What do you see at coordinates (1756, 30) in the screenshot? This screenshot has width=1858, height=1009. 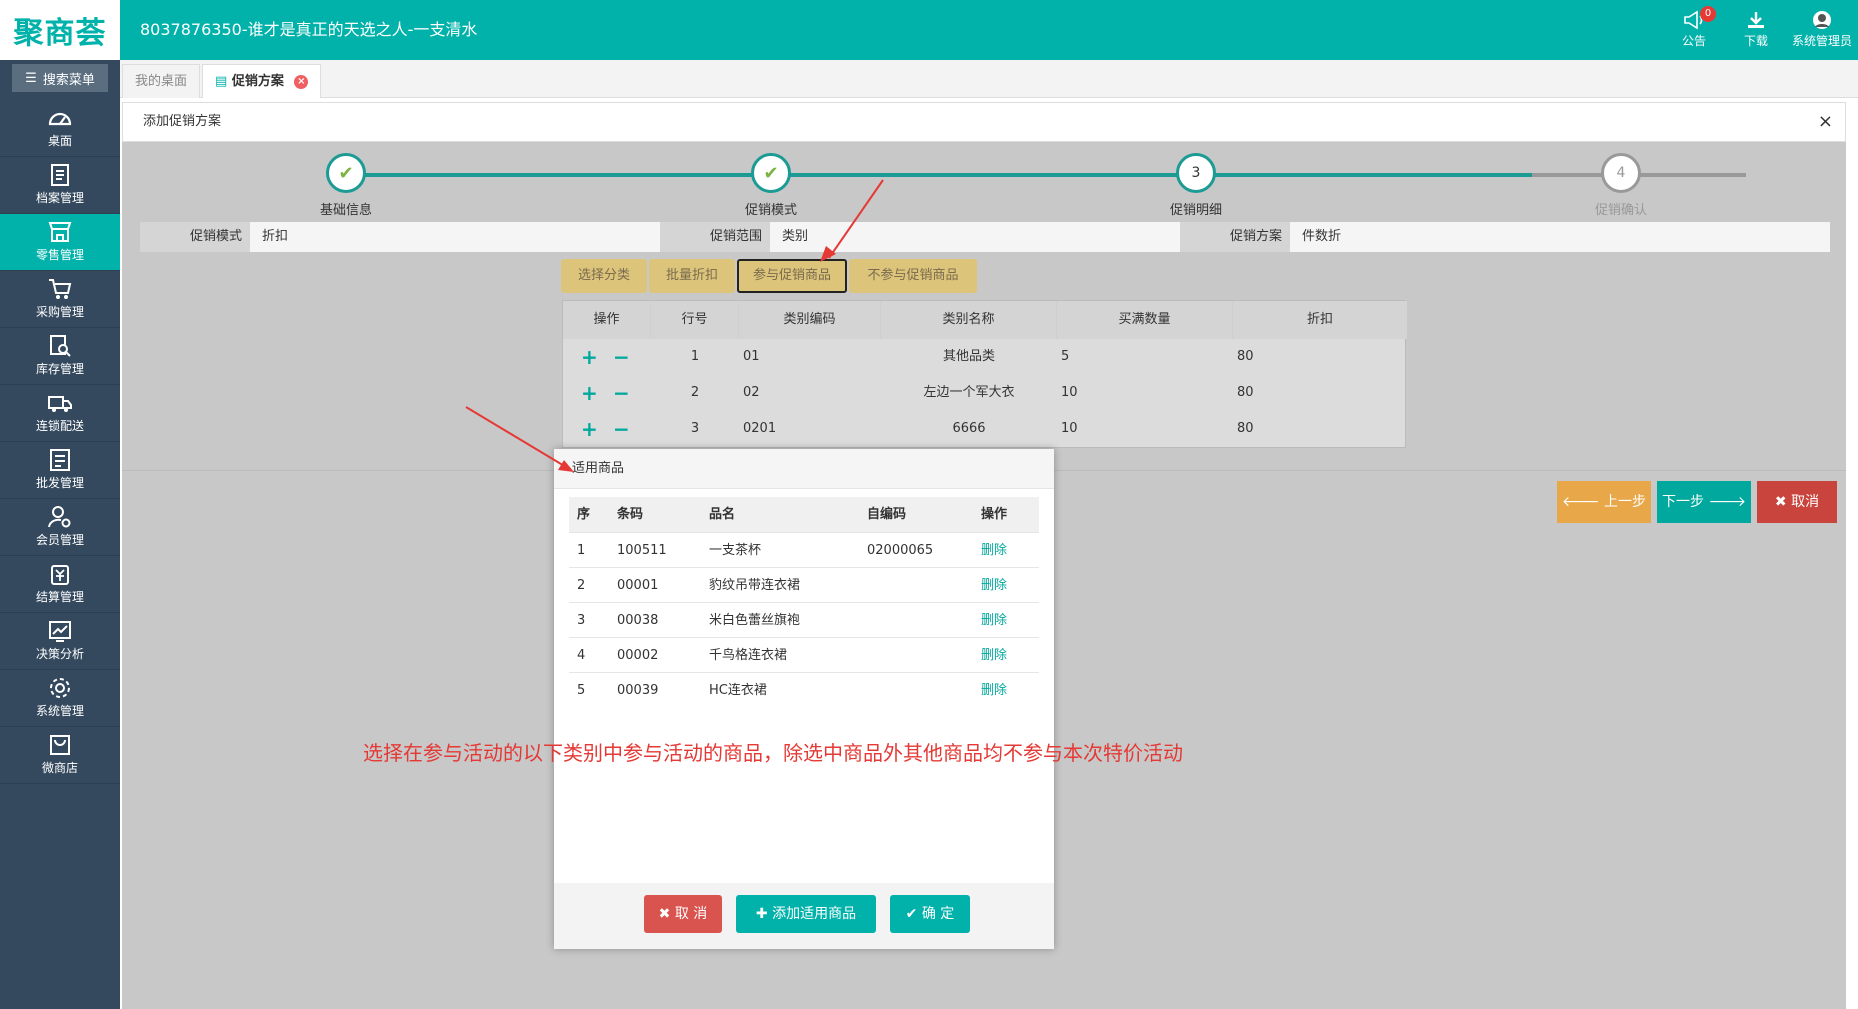 I see `download-button: 下载` at bounding box center [1756, 30].